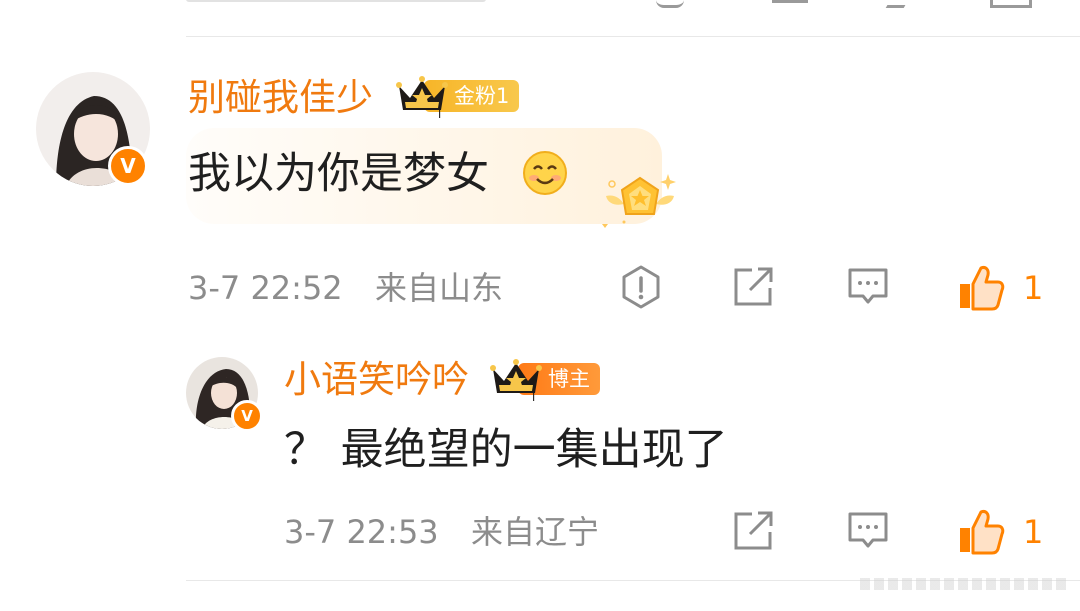 This screenshot has height=611, width=1080. Describe the element at coordinates (361, 532) in the screenshot. I see `reply-time: 3-7 22:53` at that location.